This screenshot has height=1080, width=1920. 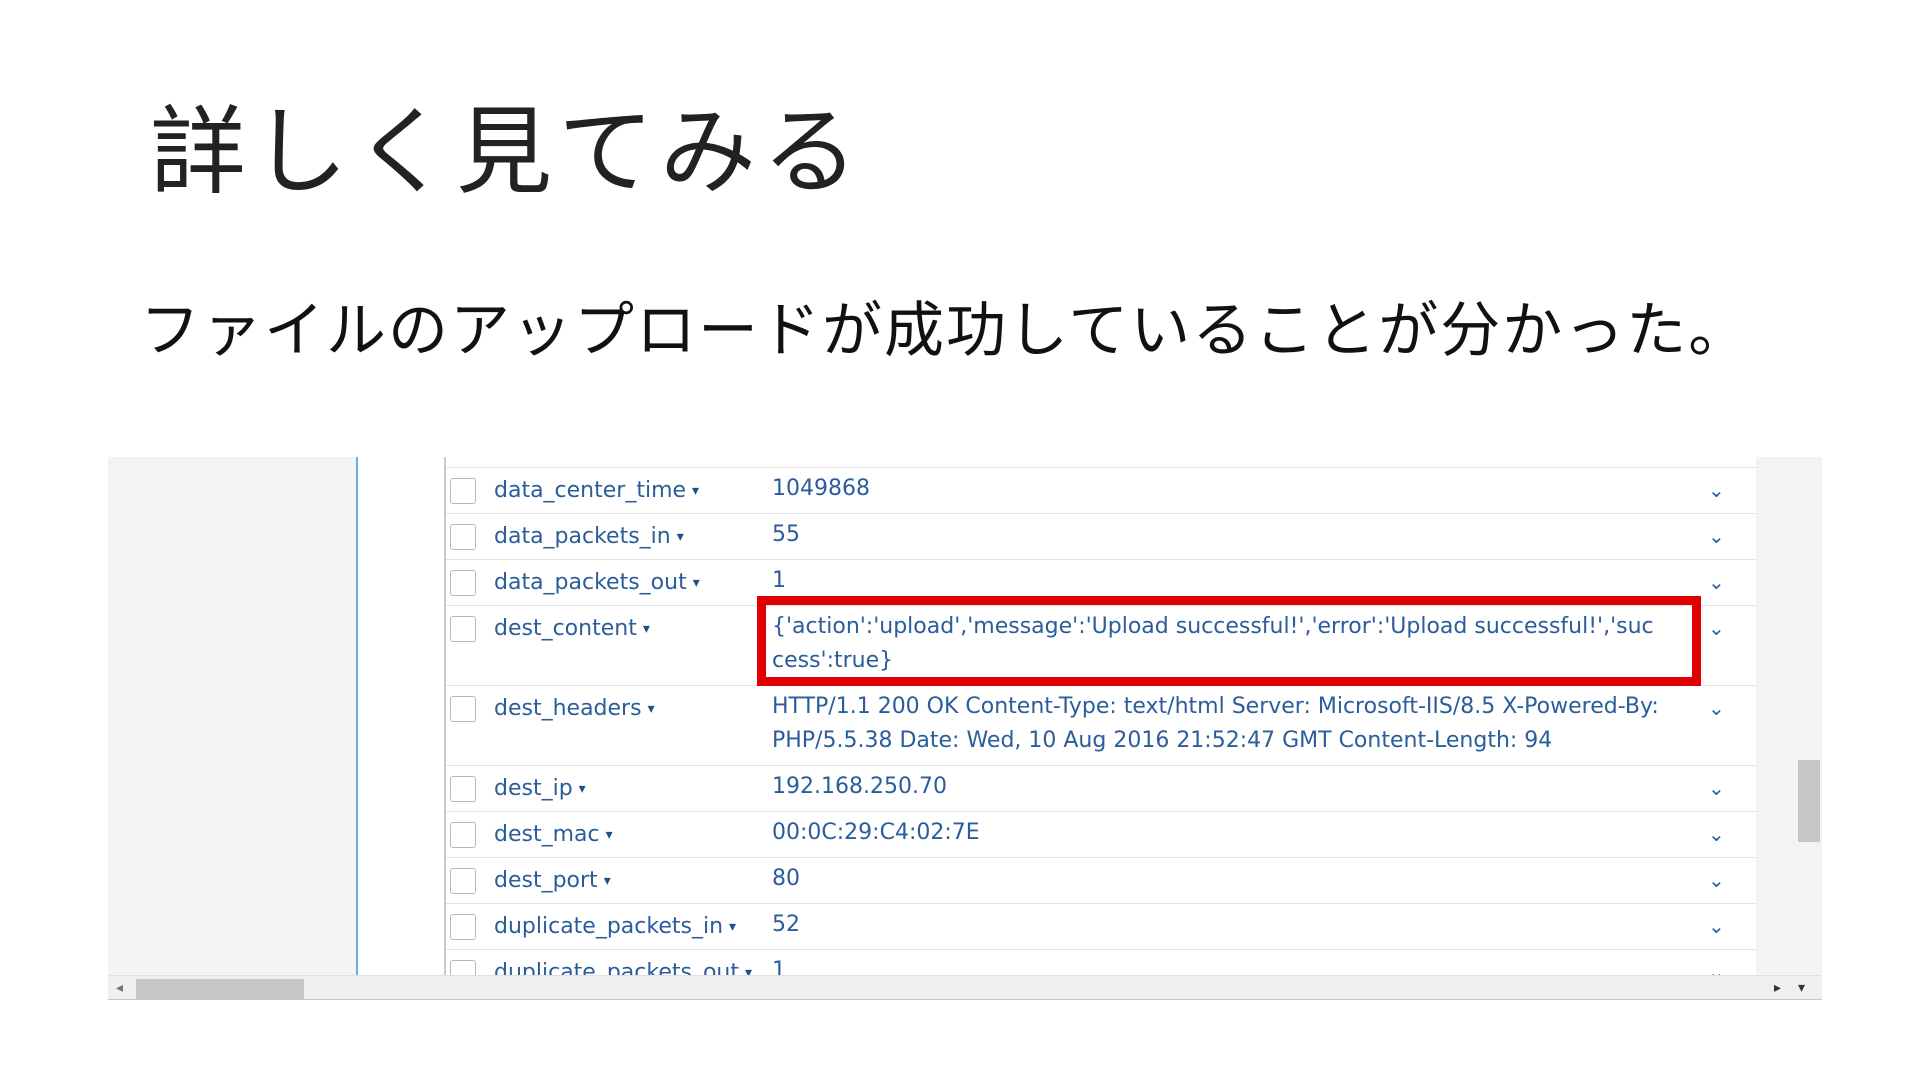 What do you see at coordinates (615, 926) in the screenshot?
I see `field-name: duplicate_packets_in ▾` at bounding box center [615, 926].